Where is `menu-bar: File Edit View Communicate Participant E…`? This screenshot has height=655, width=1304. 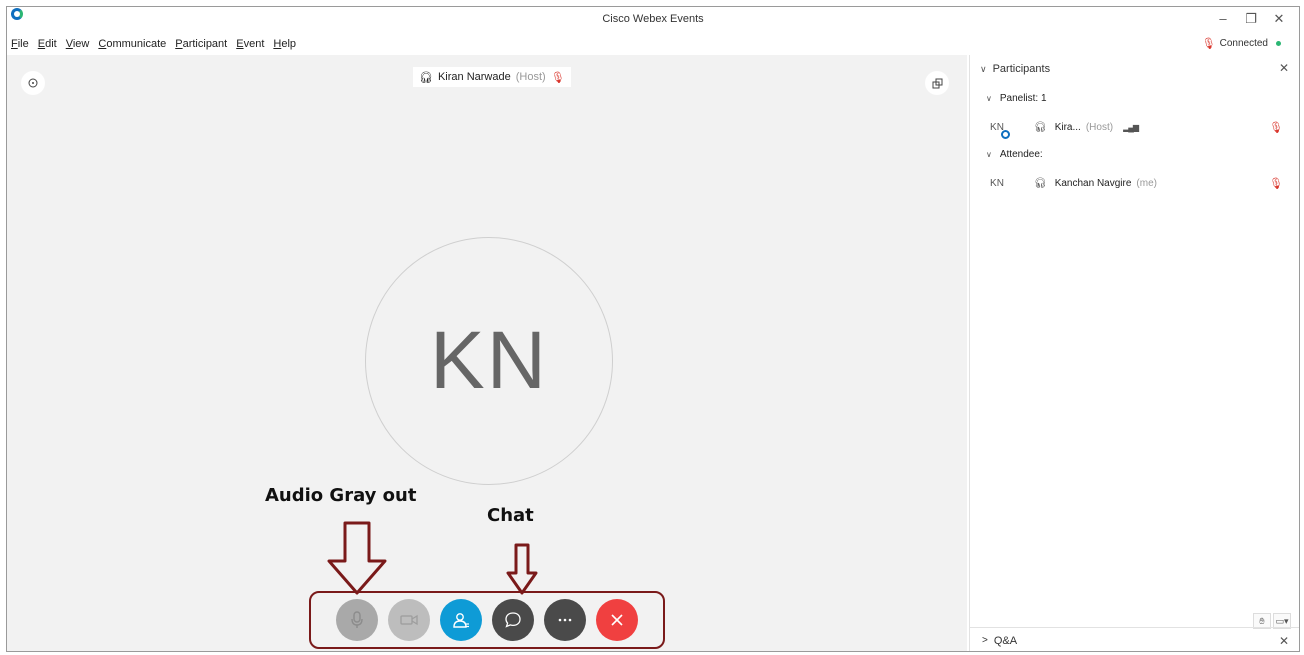 menu-bar: File Edit View Communicate Participant E… is located at coordinates (653, 44).